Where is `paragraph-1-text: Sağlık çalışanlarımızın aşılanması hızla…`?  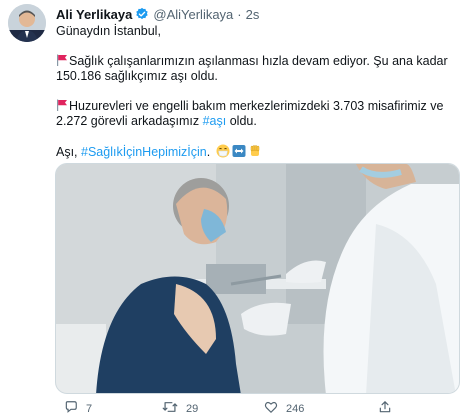
paragraph-1-text: Sağlık çalışanlarımızın aşılanması hızla… is located at coordinates (252, 68).